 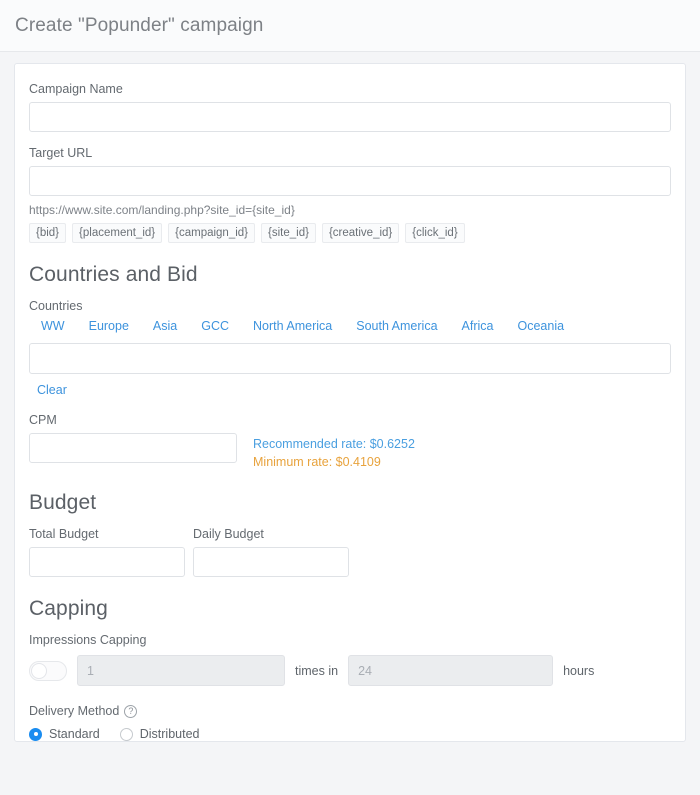 I want to click on region-link-north-america: North America, so click(x=292, y=326).